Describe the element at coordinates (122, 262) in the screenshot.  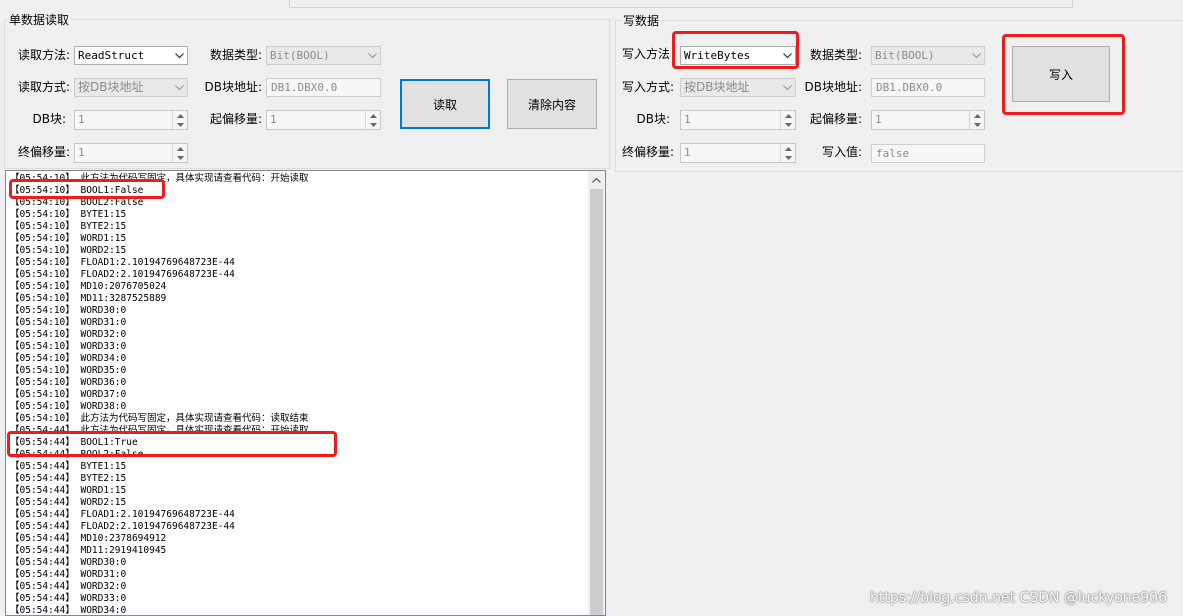
I see `log-line: 【05:54:10】 FLOAD1:2.10194769648723E-44` at that location.